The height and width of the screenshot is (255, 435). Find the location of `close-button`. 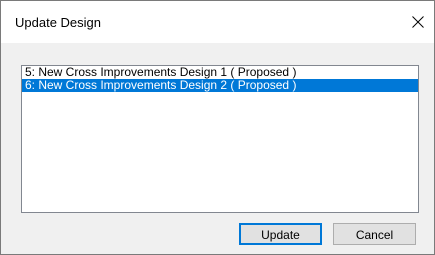

close-button is located at coordinates (418, 22).